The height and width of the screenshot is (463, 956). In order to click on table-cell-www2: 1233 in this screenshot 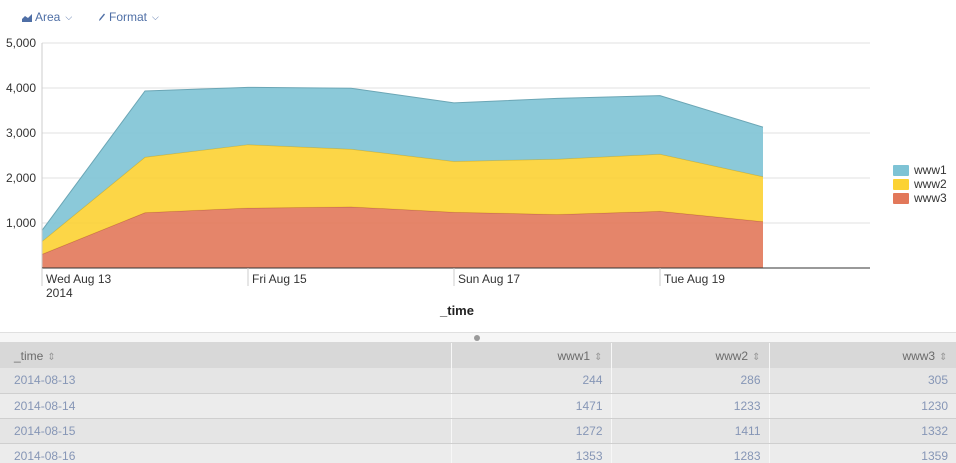, I will do `click(690, 406)`.